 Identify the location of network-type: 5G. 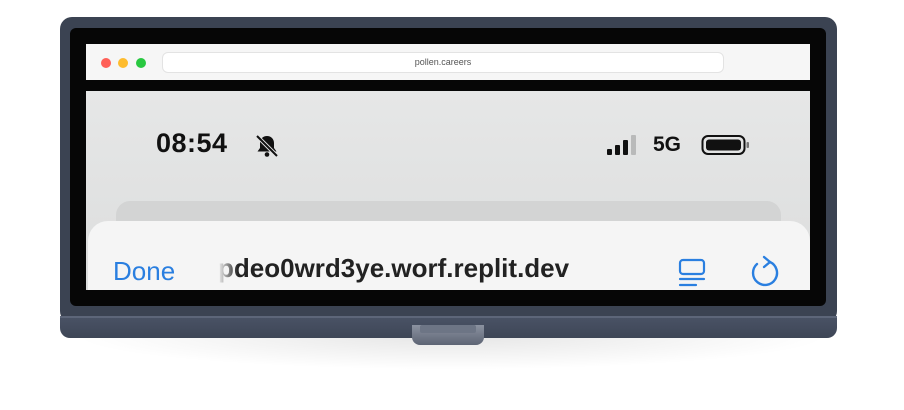
(667, 144).